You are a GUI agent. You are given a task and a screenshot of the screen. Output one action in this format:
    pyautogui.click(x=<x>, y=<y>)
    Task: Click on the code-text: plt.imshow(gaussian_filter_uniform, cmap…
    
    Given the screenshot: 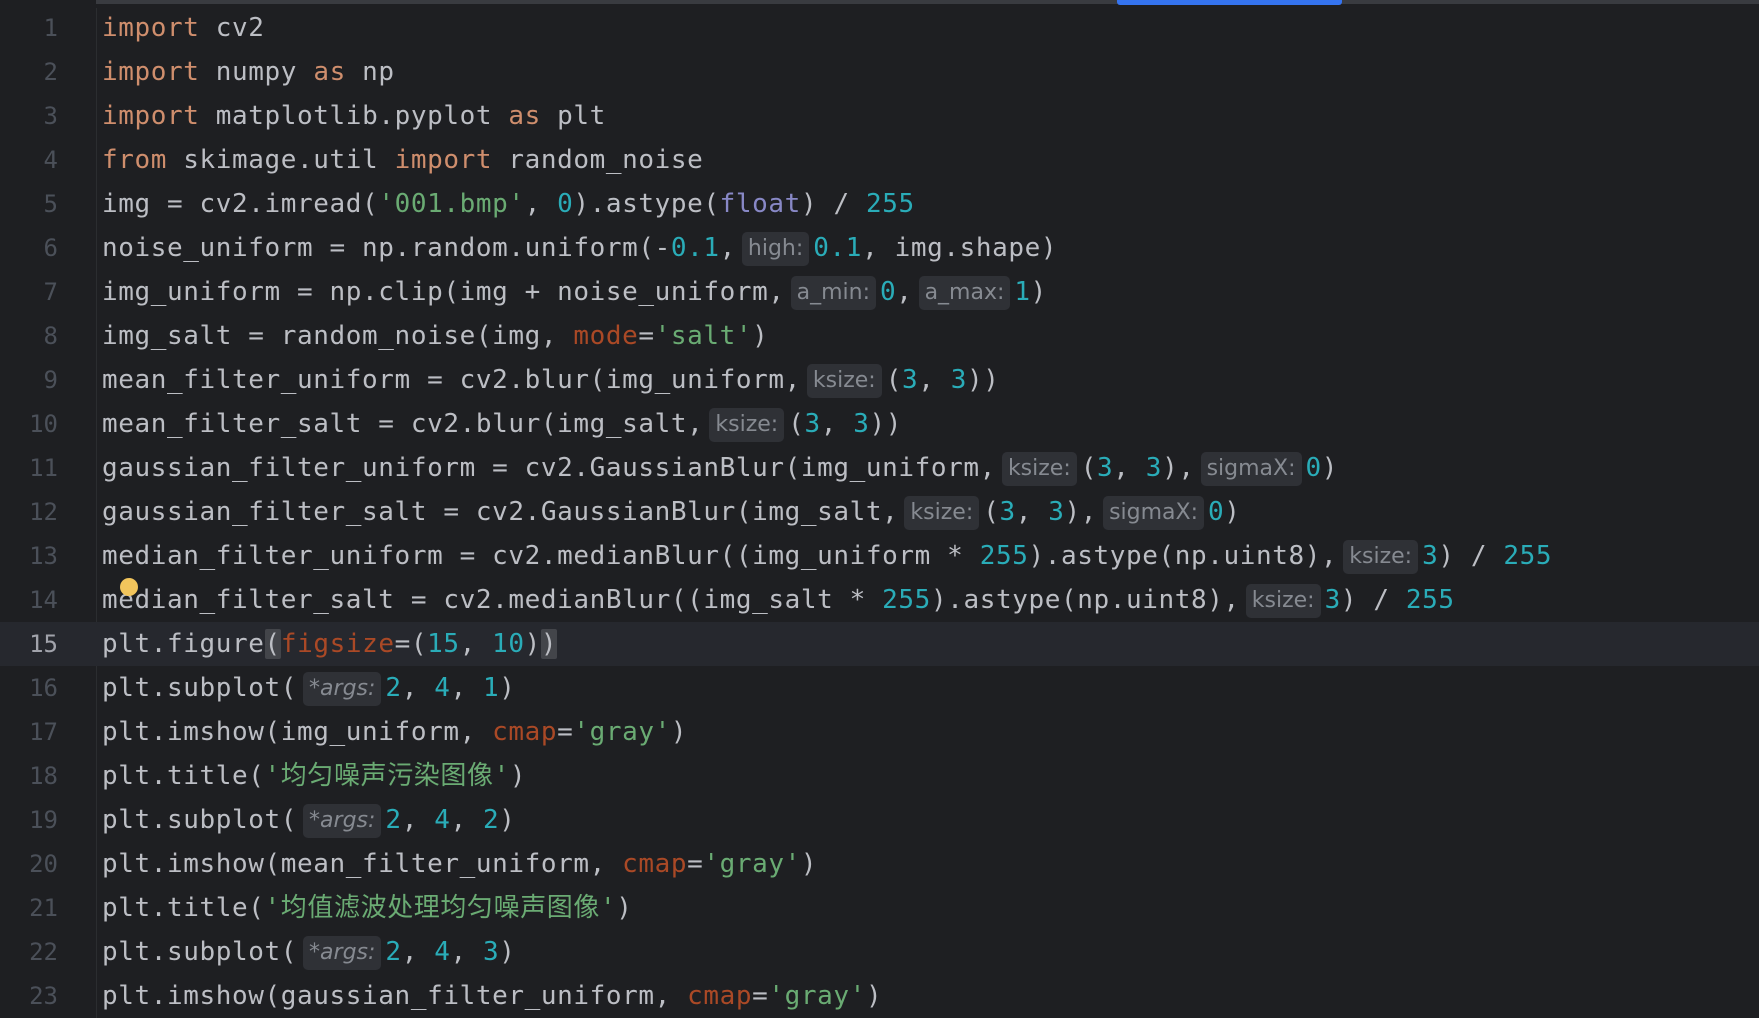 What is the action you would take?
    pyautogui.click(x=492, y=996)
    